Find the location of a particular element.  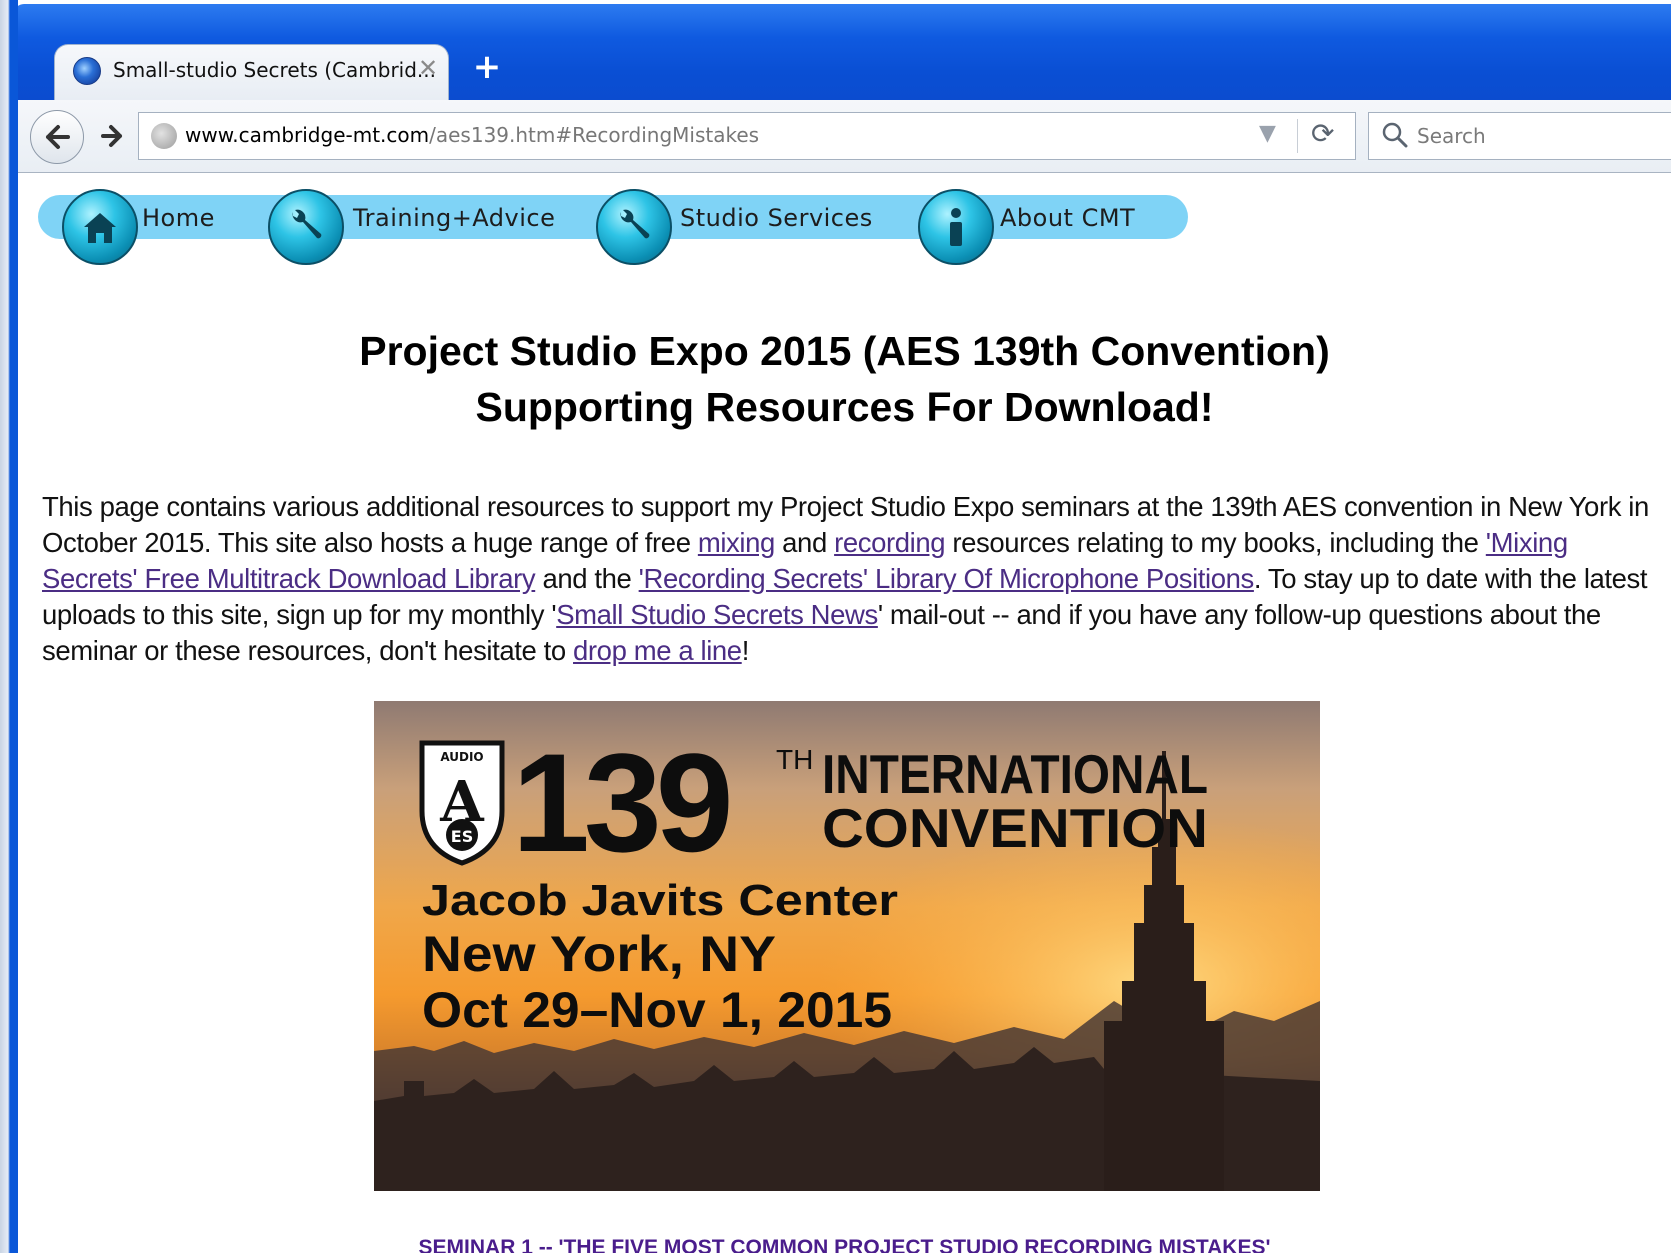

url-host: www.cambridge-mt.com is located at coordinates (307, 135).